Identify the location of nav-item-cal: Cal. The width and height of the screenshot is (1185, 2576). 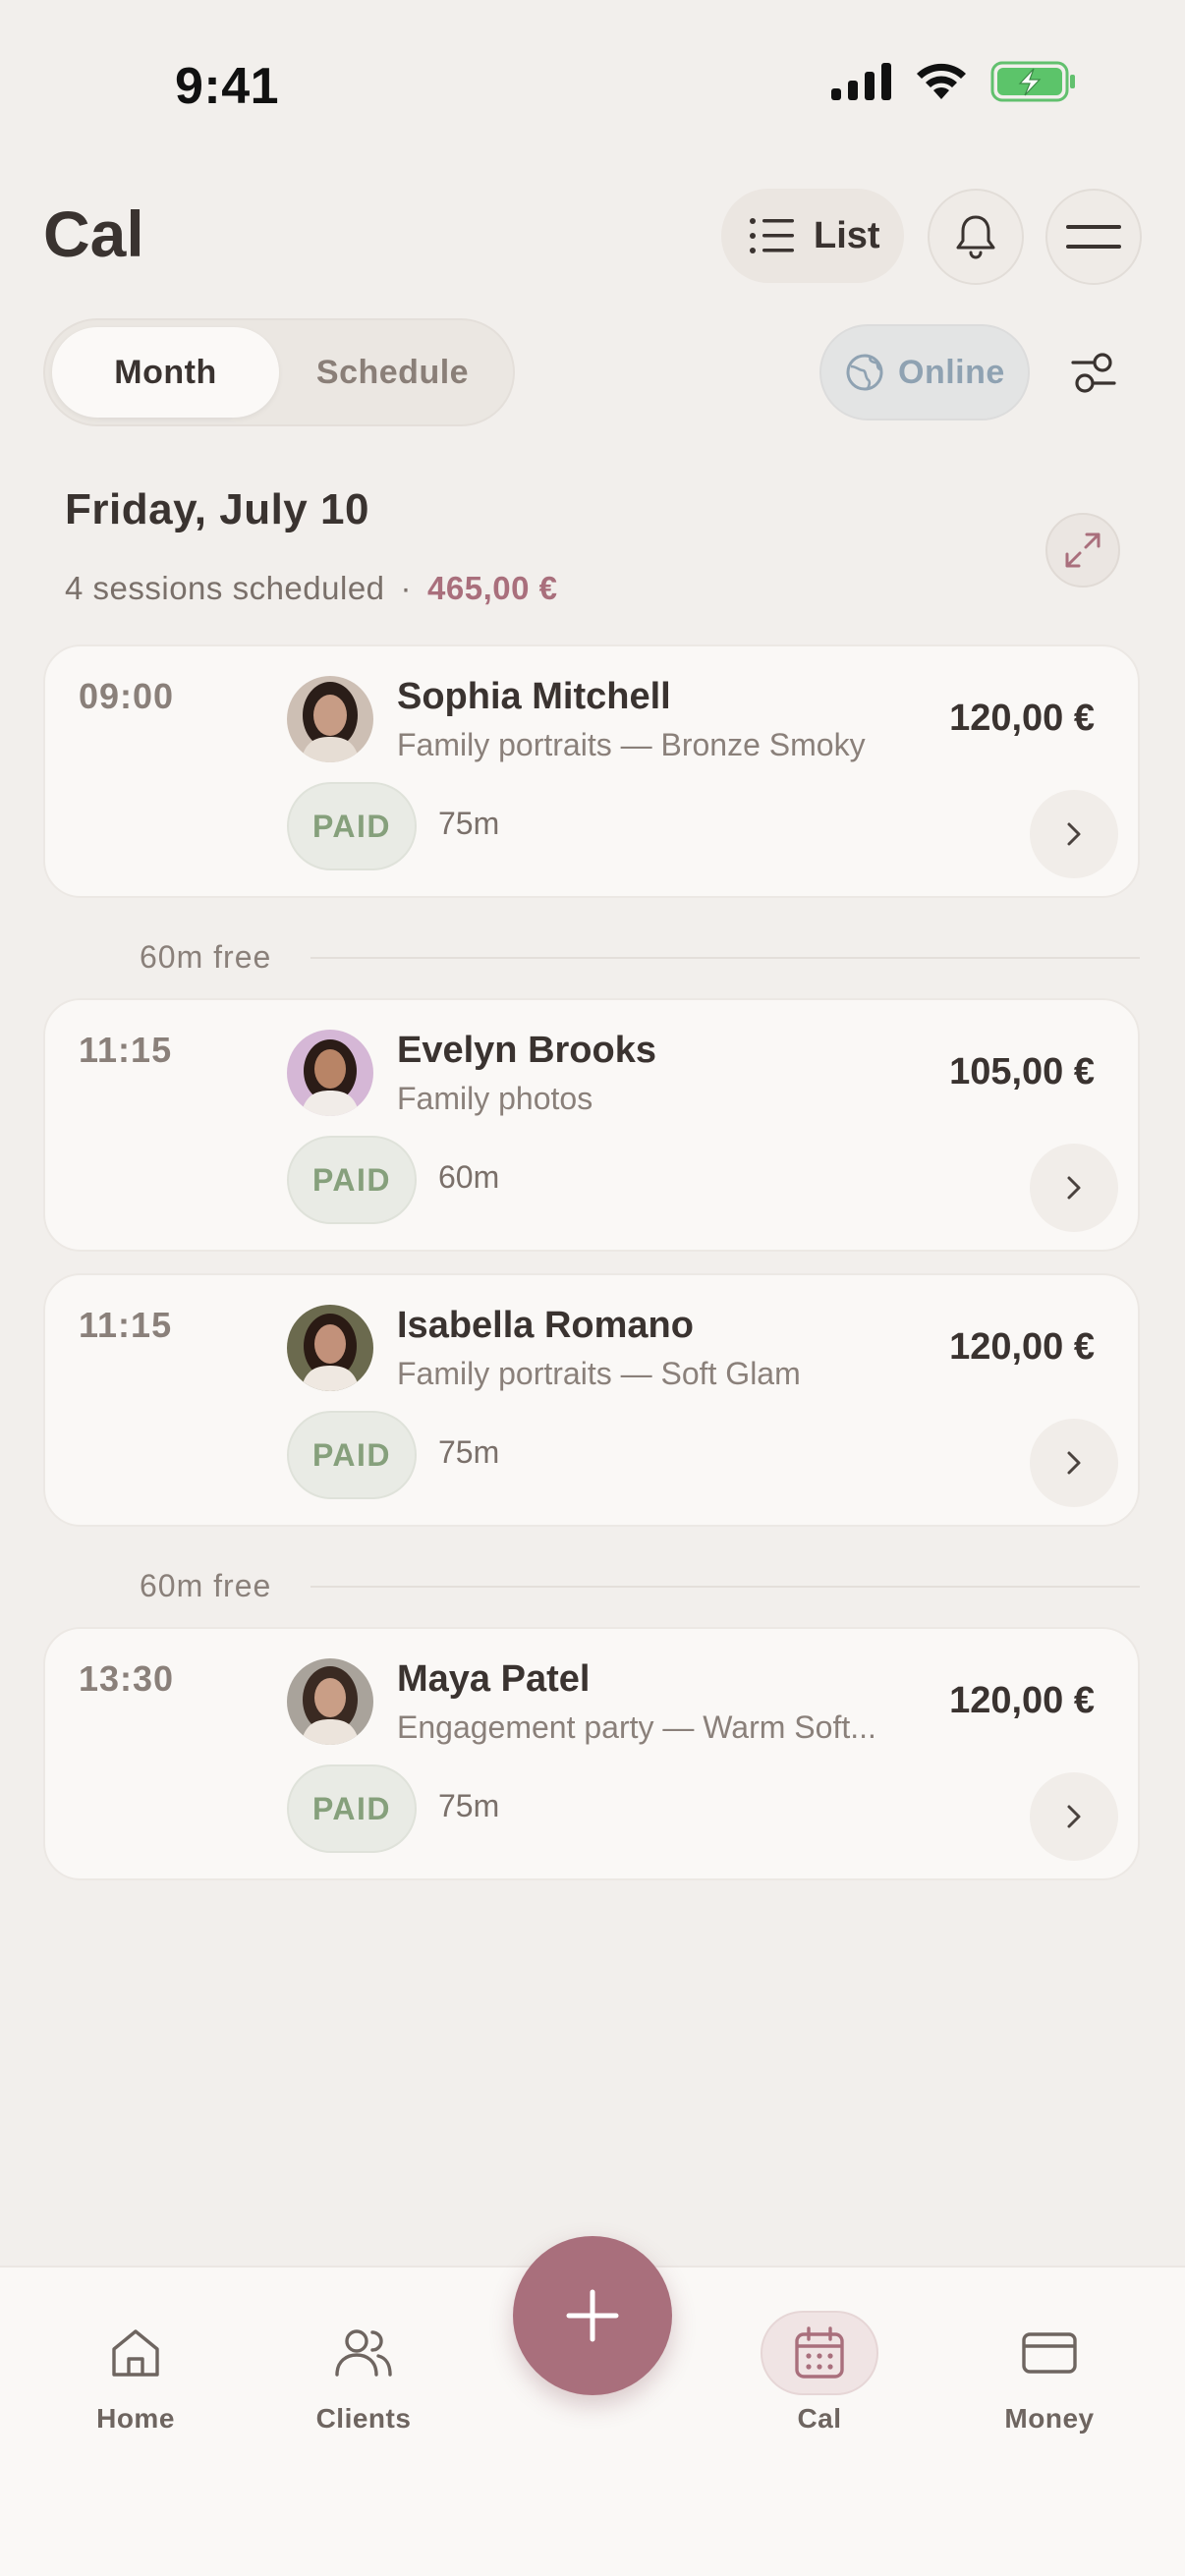
(819, 2373).